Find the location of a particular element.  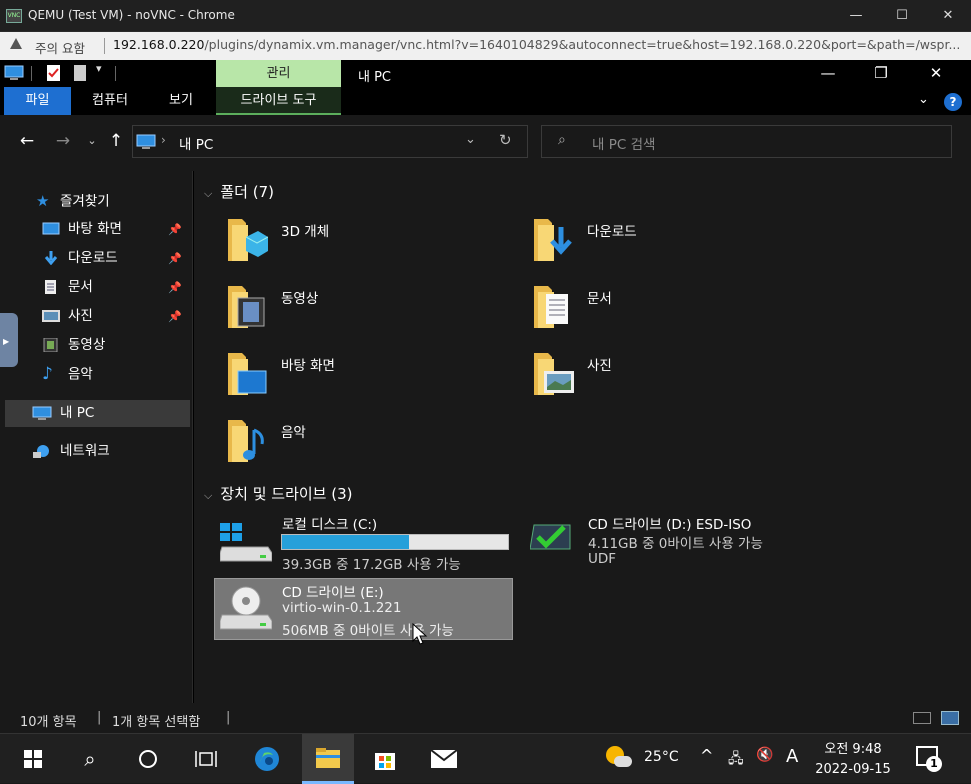

task-view-icon is located at coordinates (206, 759).